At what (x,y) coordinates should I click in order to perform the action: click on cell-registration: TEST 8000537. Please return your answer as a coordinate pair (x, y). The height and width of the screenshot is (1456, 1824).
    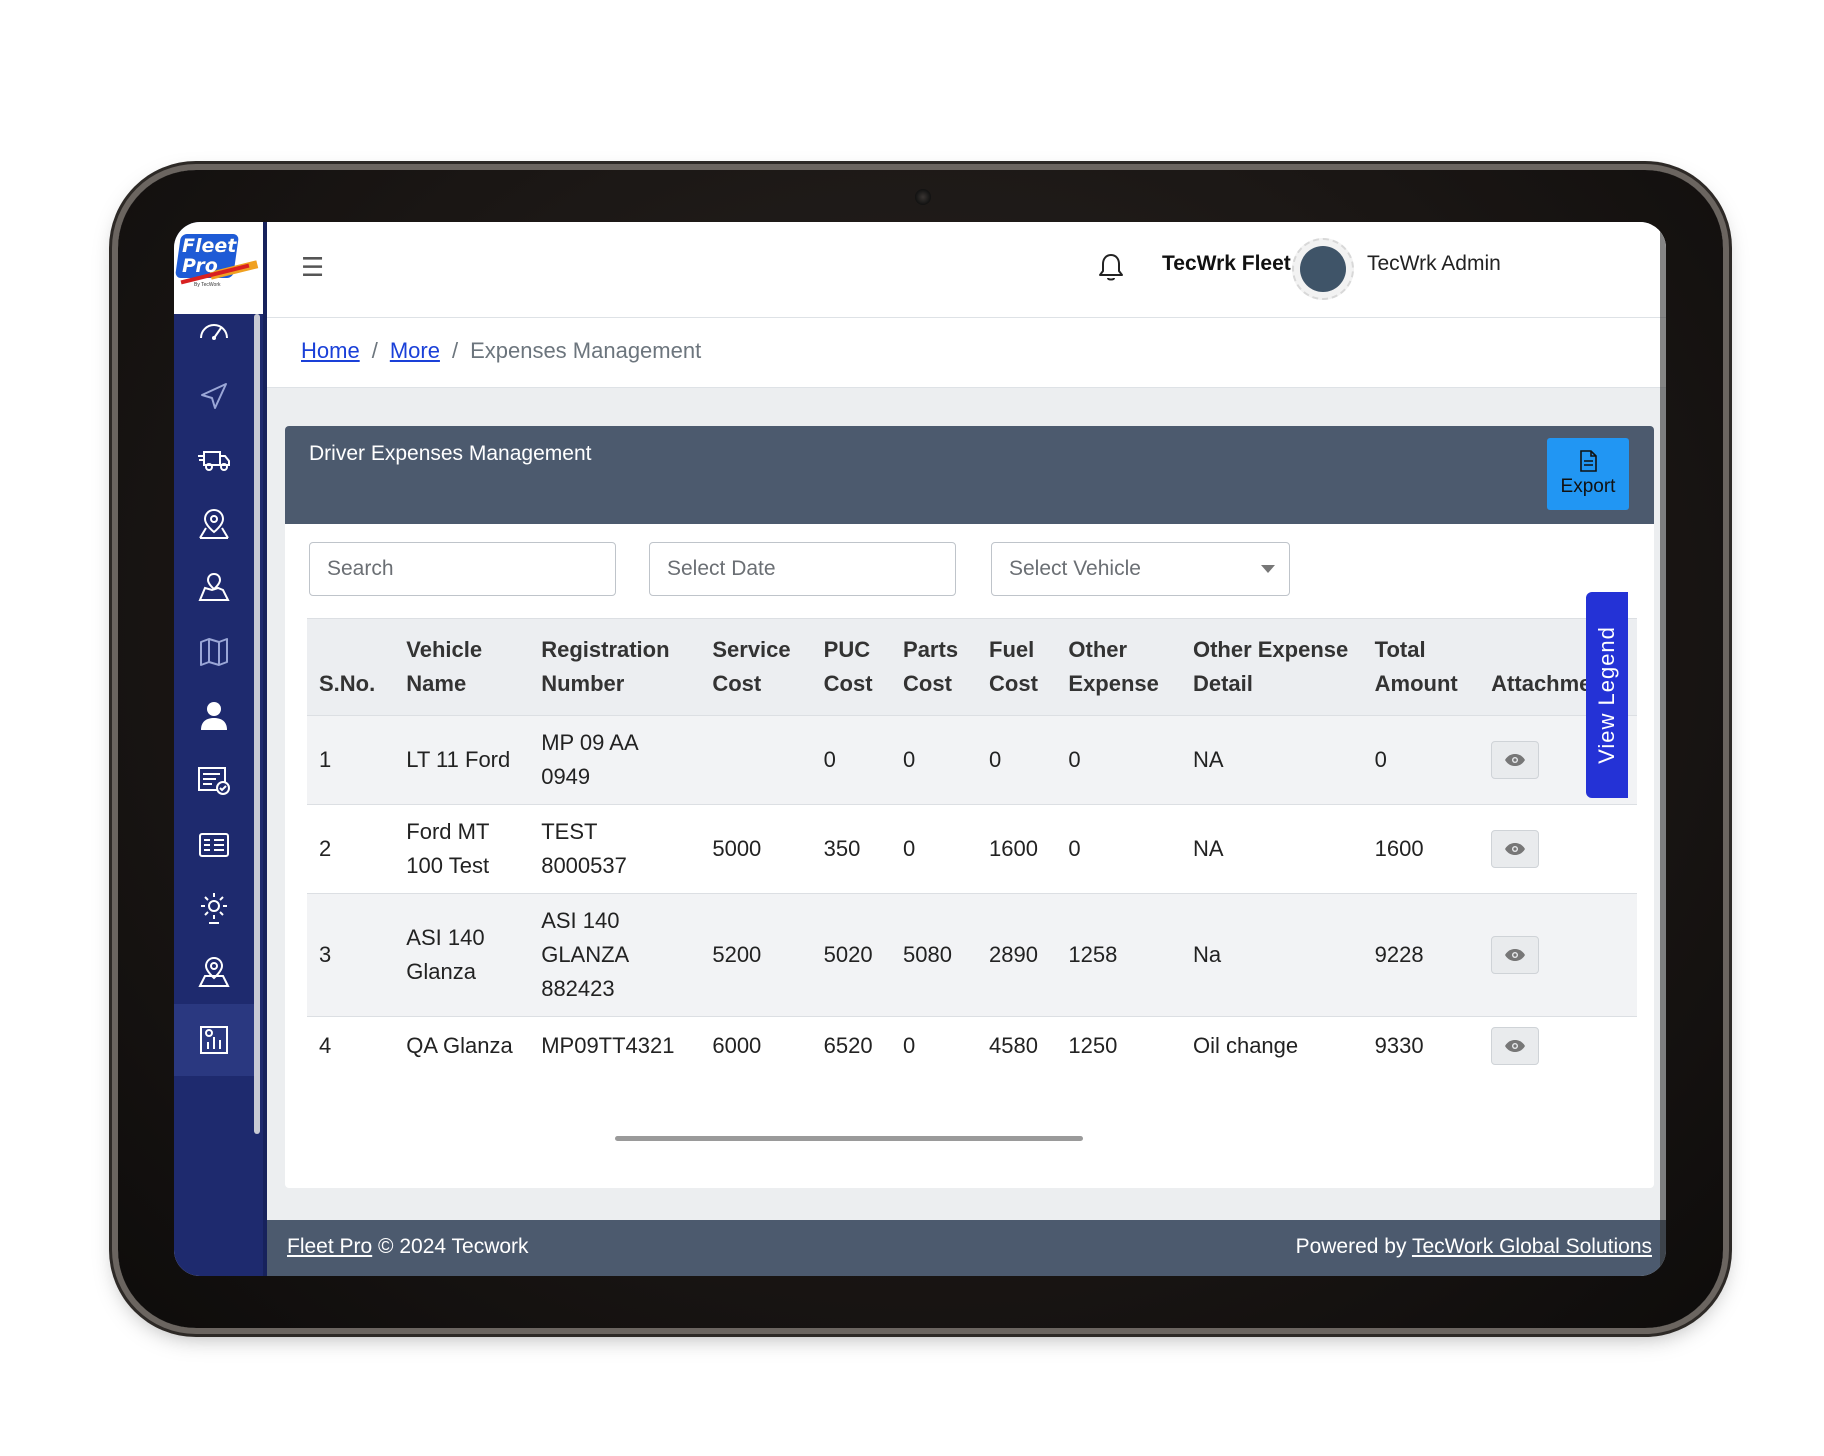
    Looking at the image, I should click on (615, 849).